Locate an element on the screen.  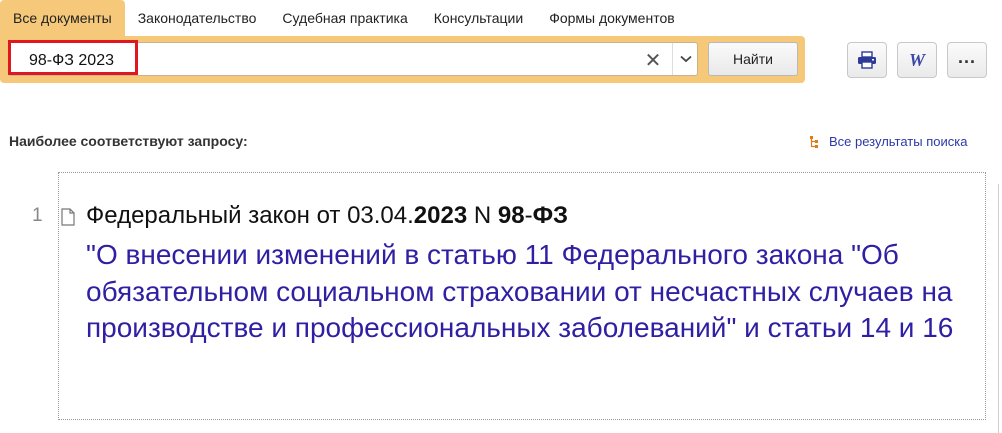
all-results-link: Все результаты поиска is located at coordinates (888, 141).